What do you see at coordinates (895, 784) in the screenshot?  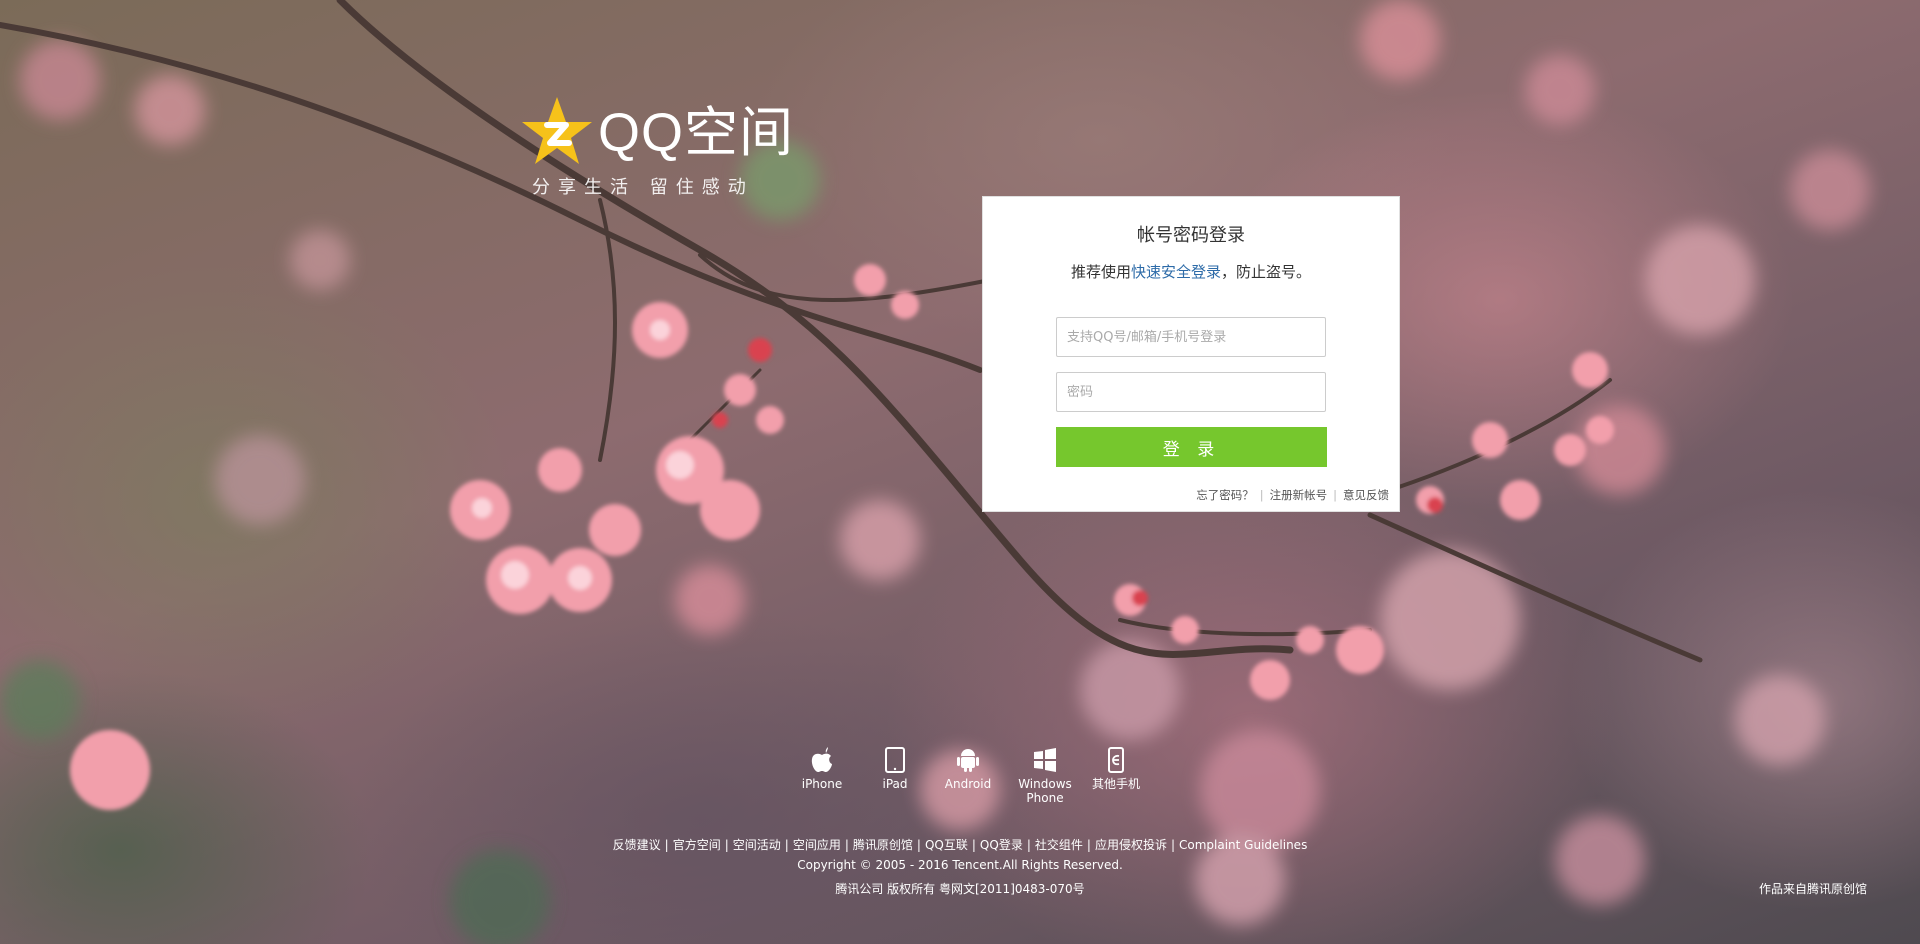 I see `platform-label: iPad` at bounding box center [895, 784].